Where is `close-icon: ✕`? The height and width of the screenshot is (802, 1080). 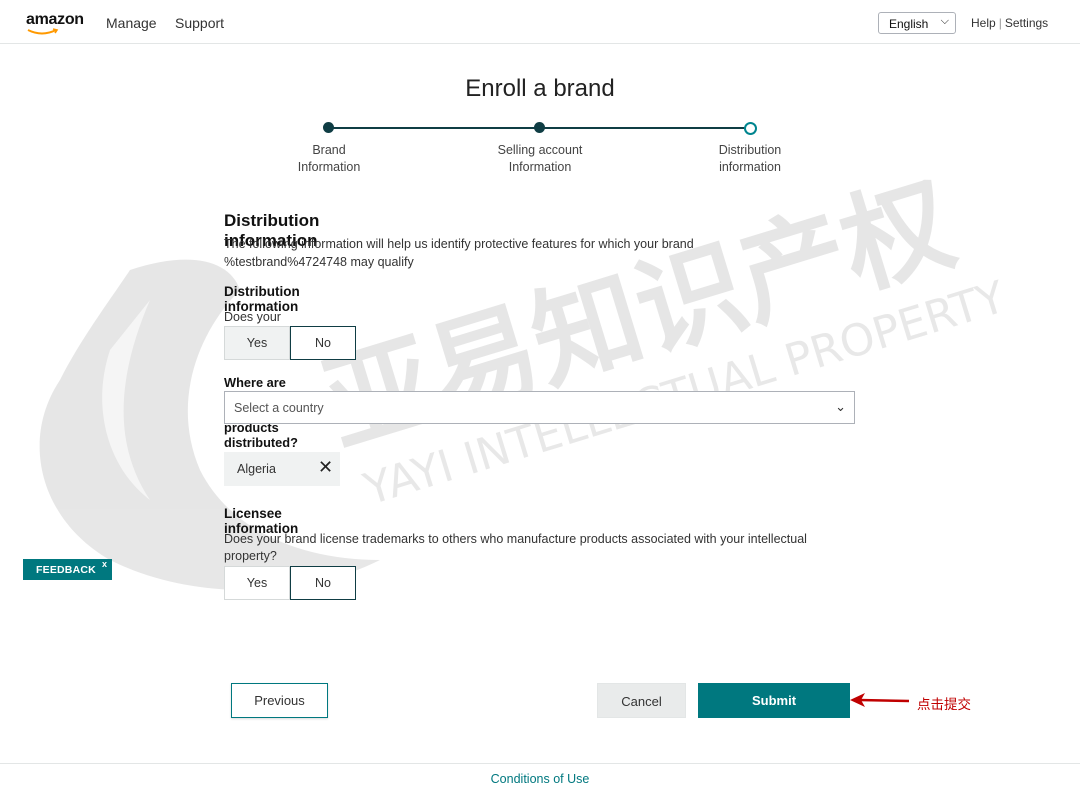
close-icon: ✕ is located at coordinates (325, 467).